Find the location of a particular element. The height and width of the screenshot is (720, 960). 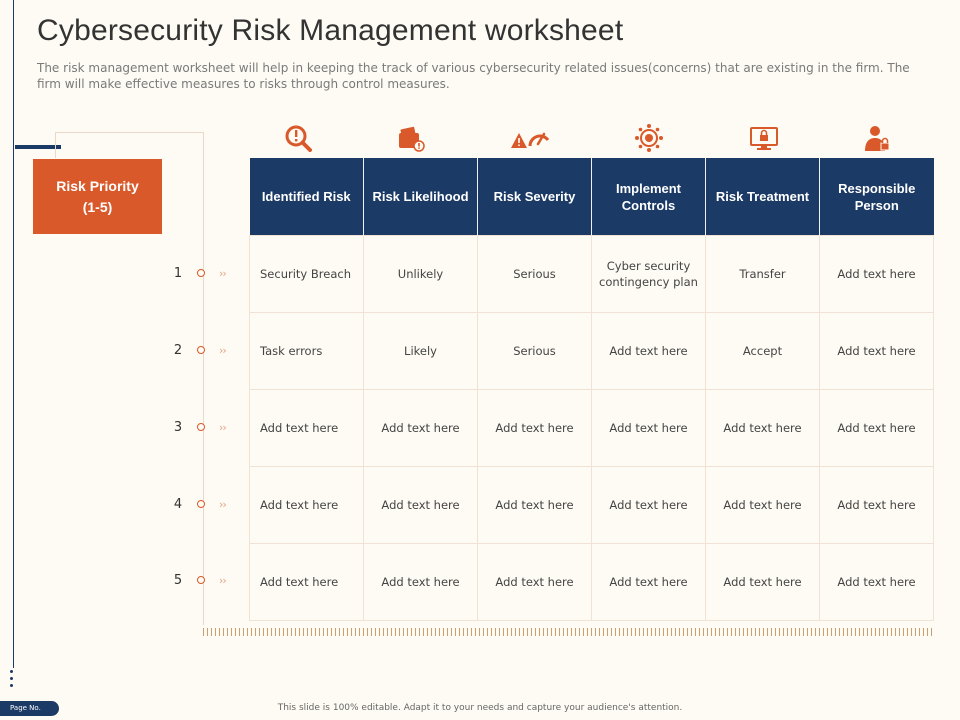

table-cell: Transfer is located at coordinates (762, 274).